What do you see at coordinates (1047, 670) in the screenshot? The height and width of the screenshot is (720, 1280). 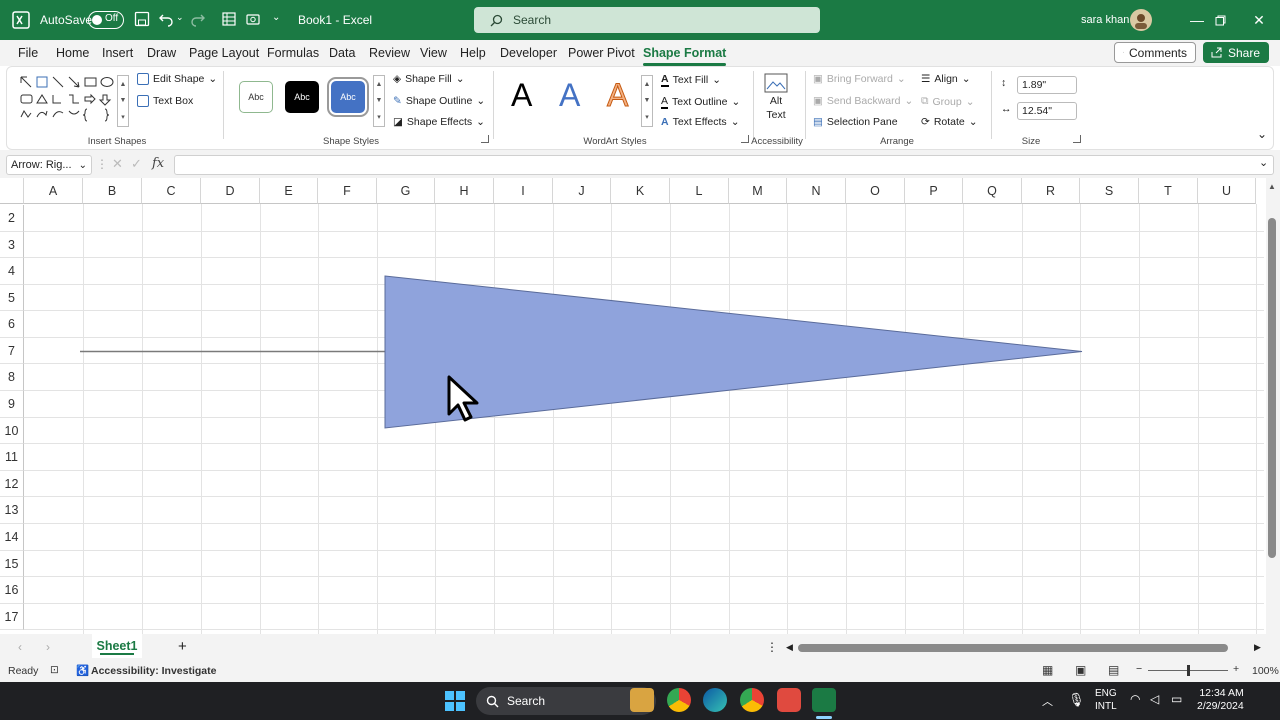 I see `normal-view-icon: ▦` at bounding box center [1047, 670].